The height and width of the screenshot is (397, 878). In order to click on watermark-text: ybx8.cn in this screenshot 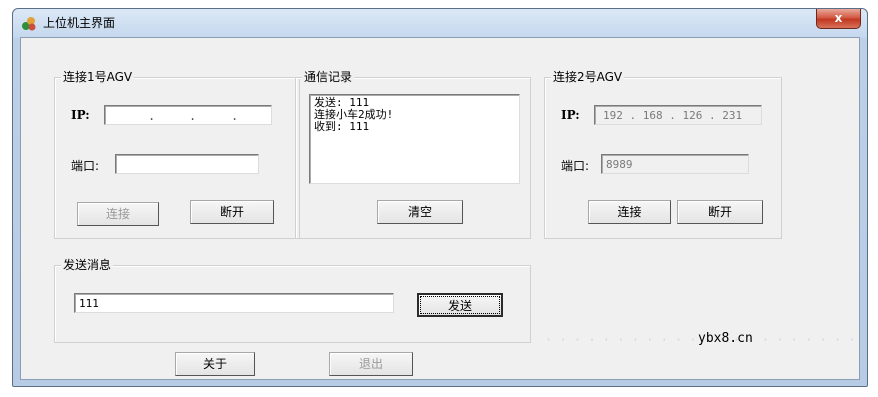, I will do `click(725, 338)`.